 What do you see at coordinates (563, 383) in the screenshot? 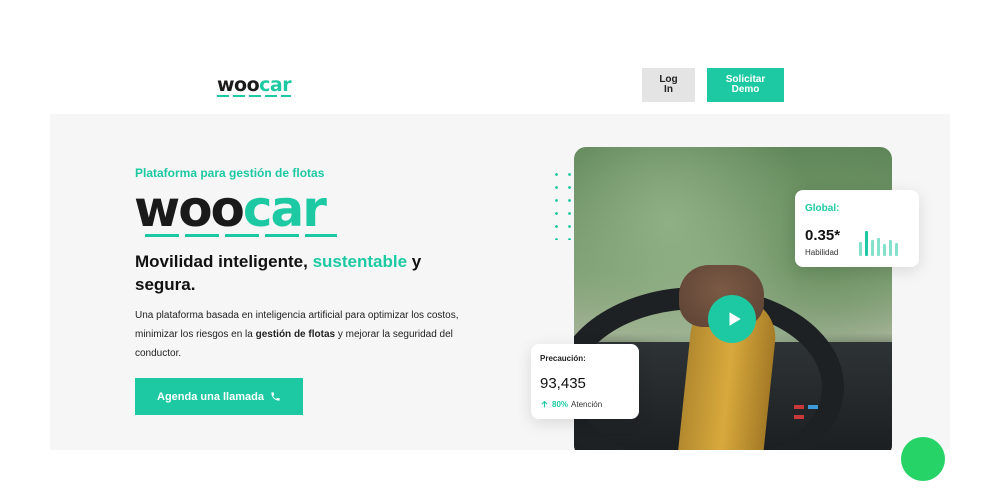
I see `caution-value: 93,435` at bounding box center [563, 383].